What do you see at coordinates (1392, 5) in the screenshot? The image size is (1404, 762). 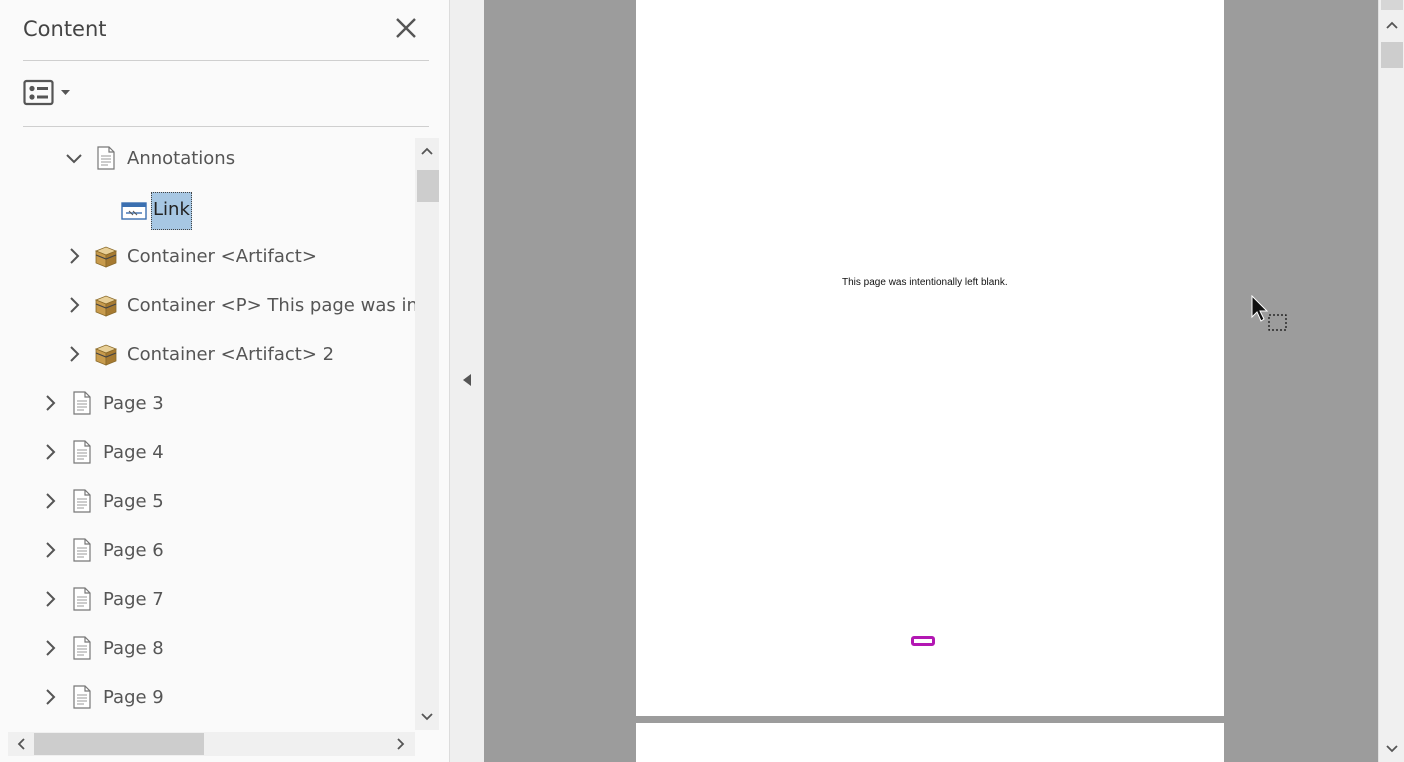 I see `scroll-track-cap` at bounding box center [1392, 5].